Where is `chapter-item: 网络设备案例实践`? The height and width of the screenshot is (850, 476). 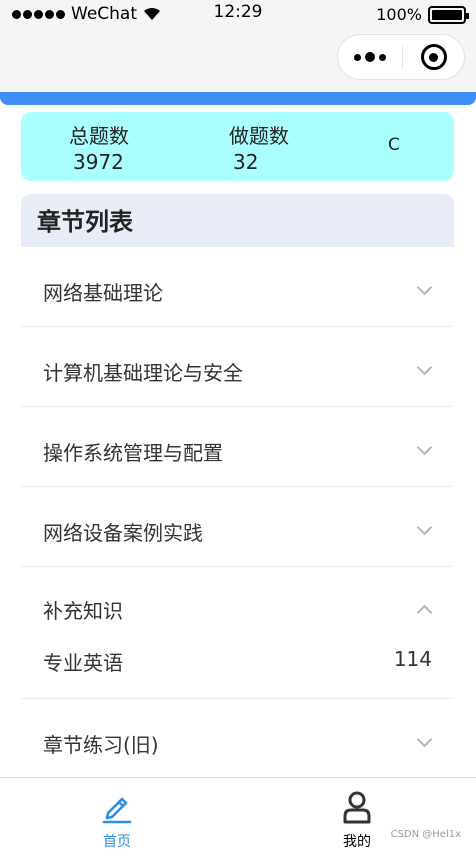
chapter-item: 网络设备案例实践 is located at coordinates (237, 527).